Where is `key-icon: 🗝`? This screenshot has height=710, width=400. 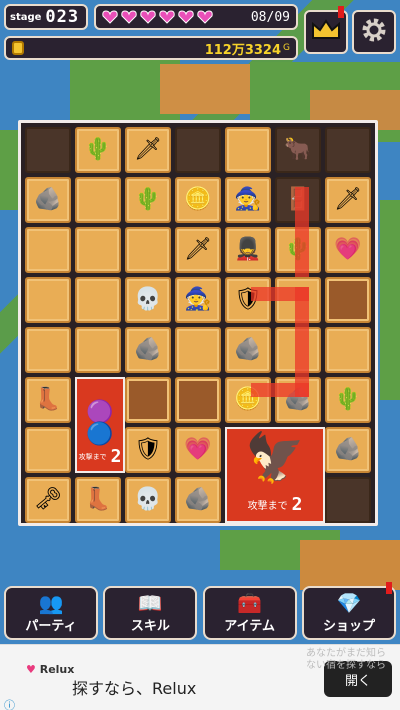 key-icon: 🗝 is located at coordinates (48, 499).